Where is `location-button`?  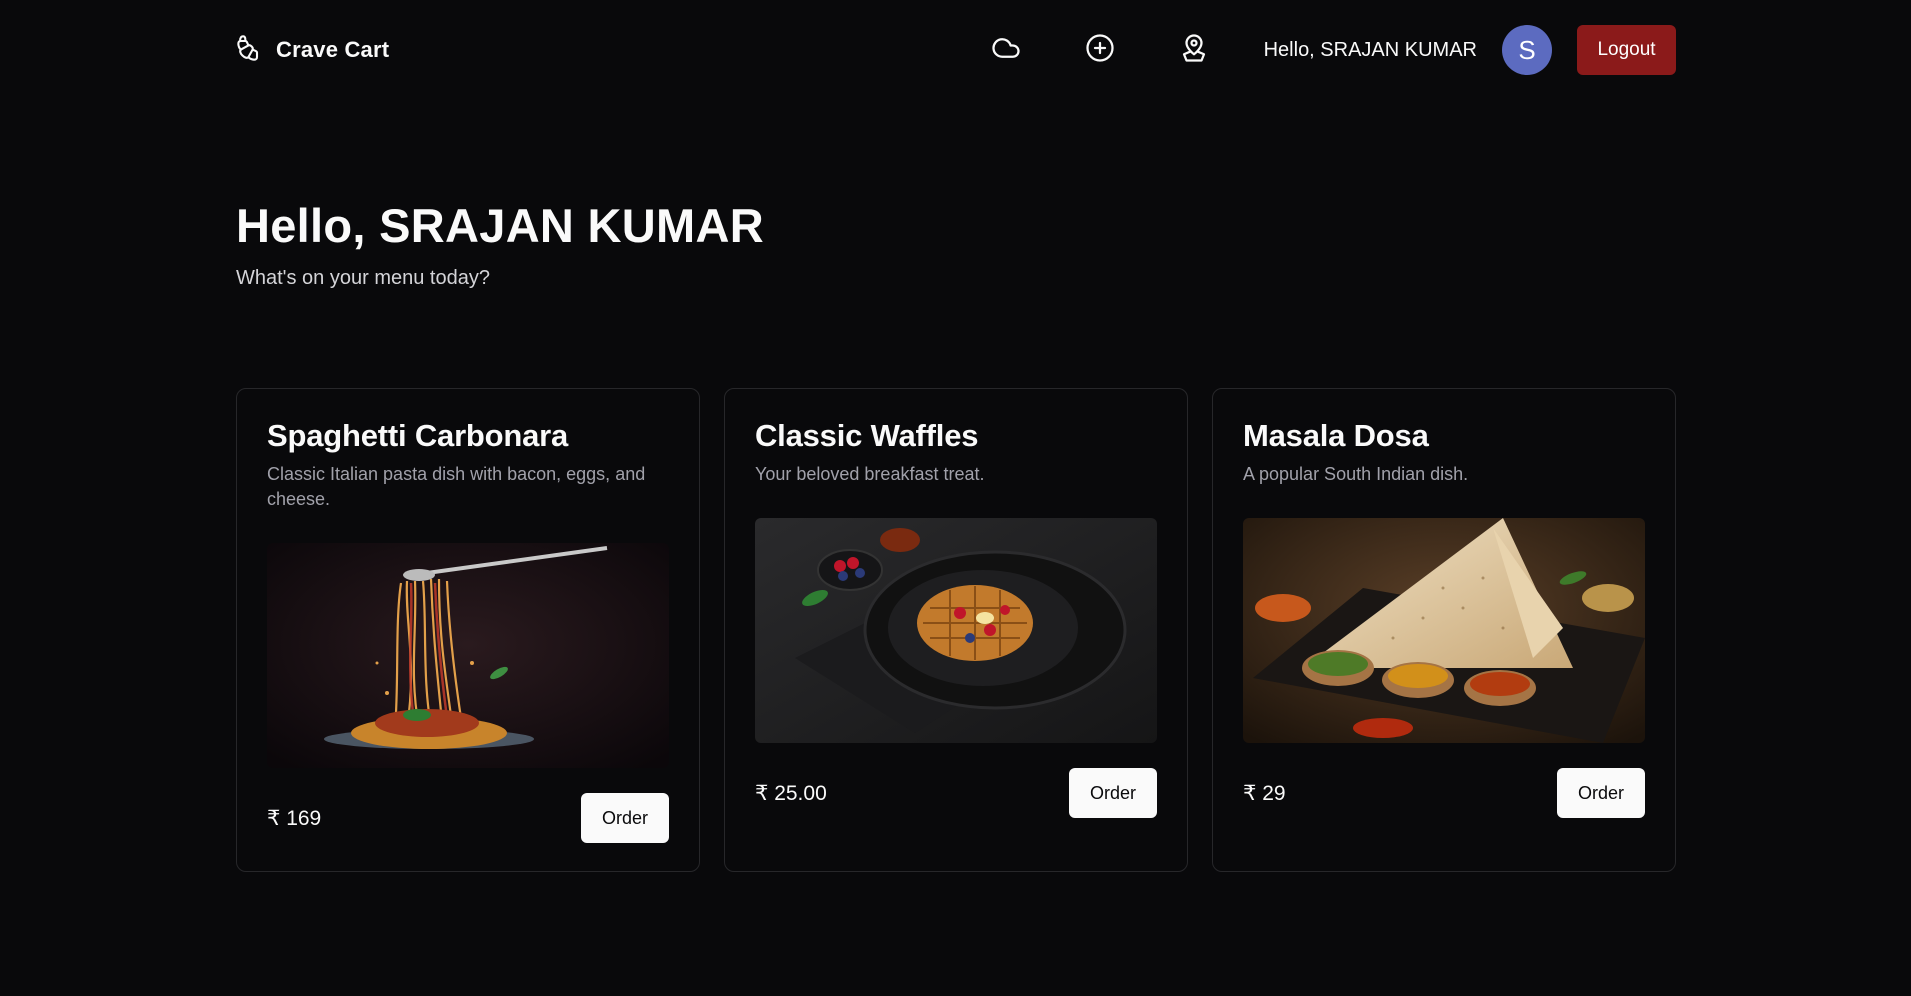 location-button is located at coordinates (1194, 50).